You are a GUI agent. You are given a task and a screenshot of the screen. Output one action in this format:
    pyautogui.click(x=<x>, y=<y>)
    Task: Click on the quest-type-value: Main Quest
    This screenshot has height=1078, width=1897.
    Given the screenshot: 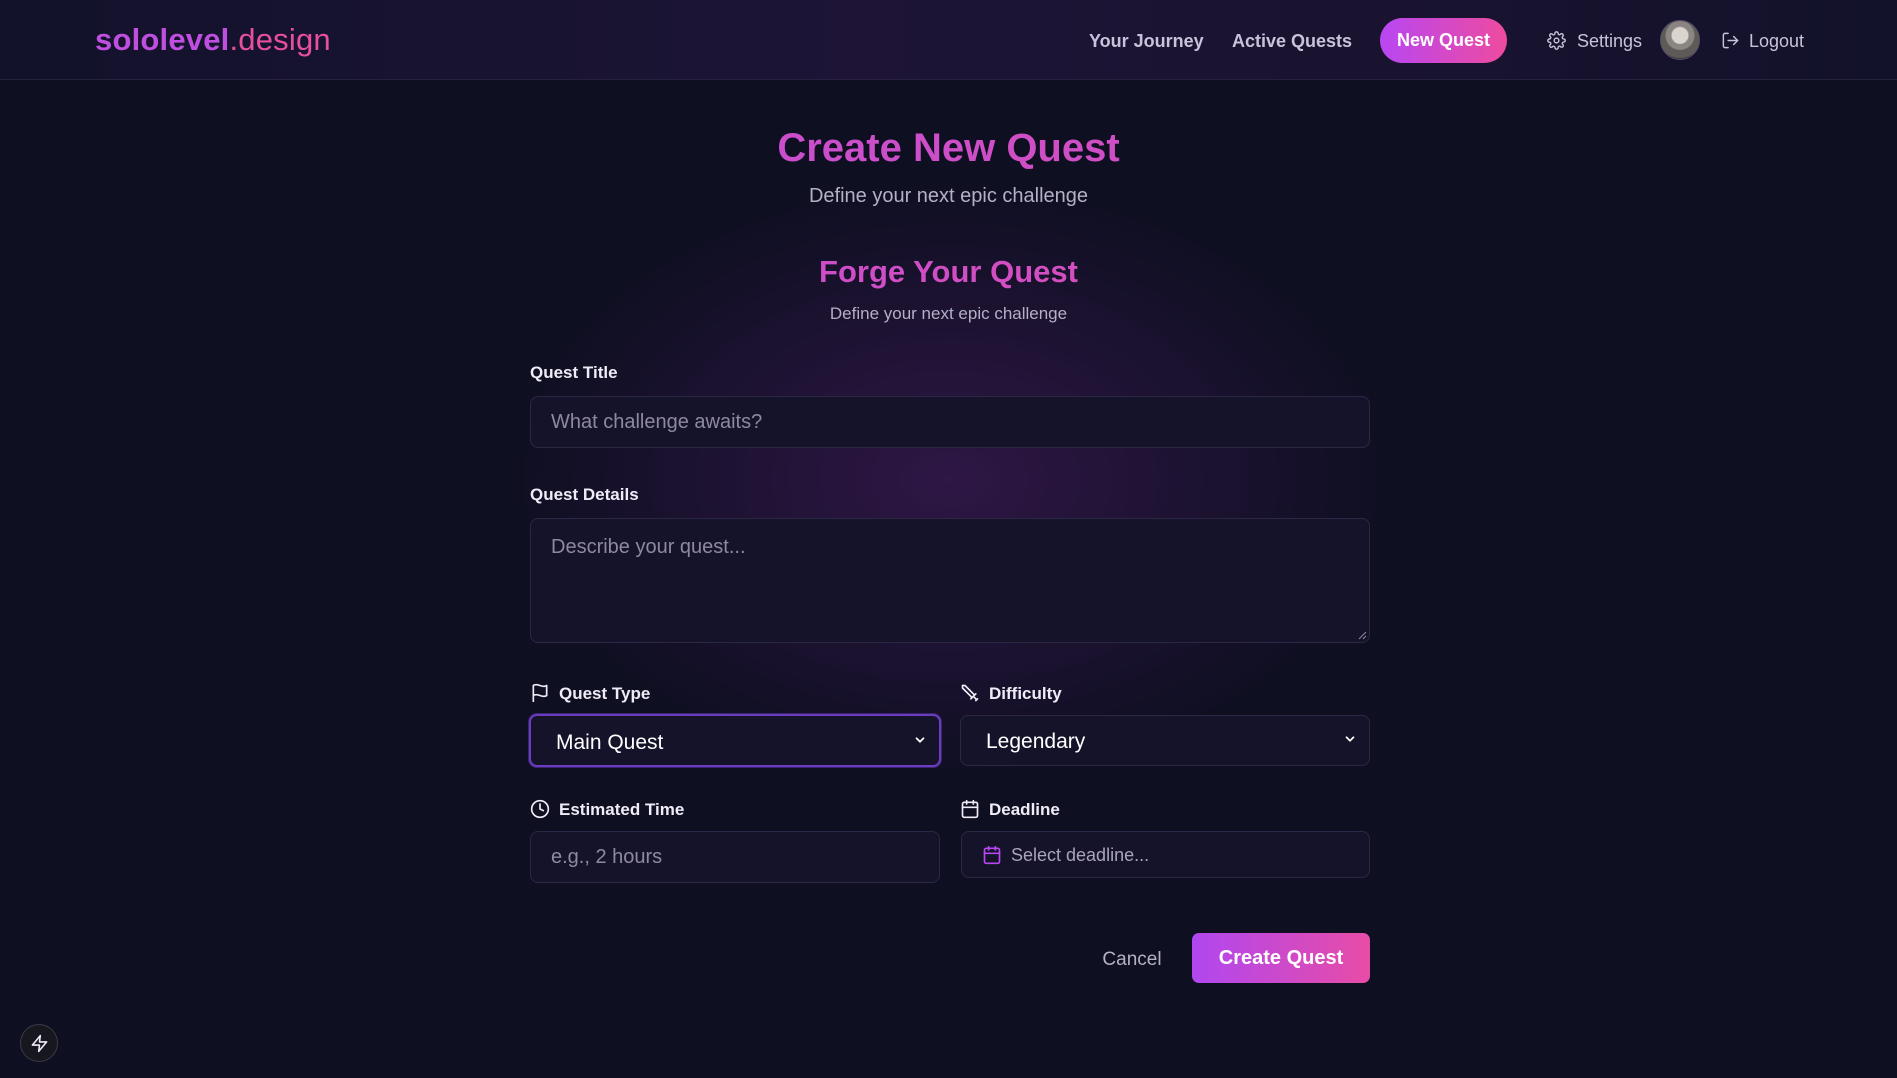 What is the action you would take?
    pyautogui.click(x=610, y=742)
    